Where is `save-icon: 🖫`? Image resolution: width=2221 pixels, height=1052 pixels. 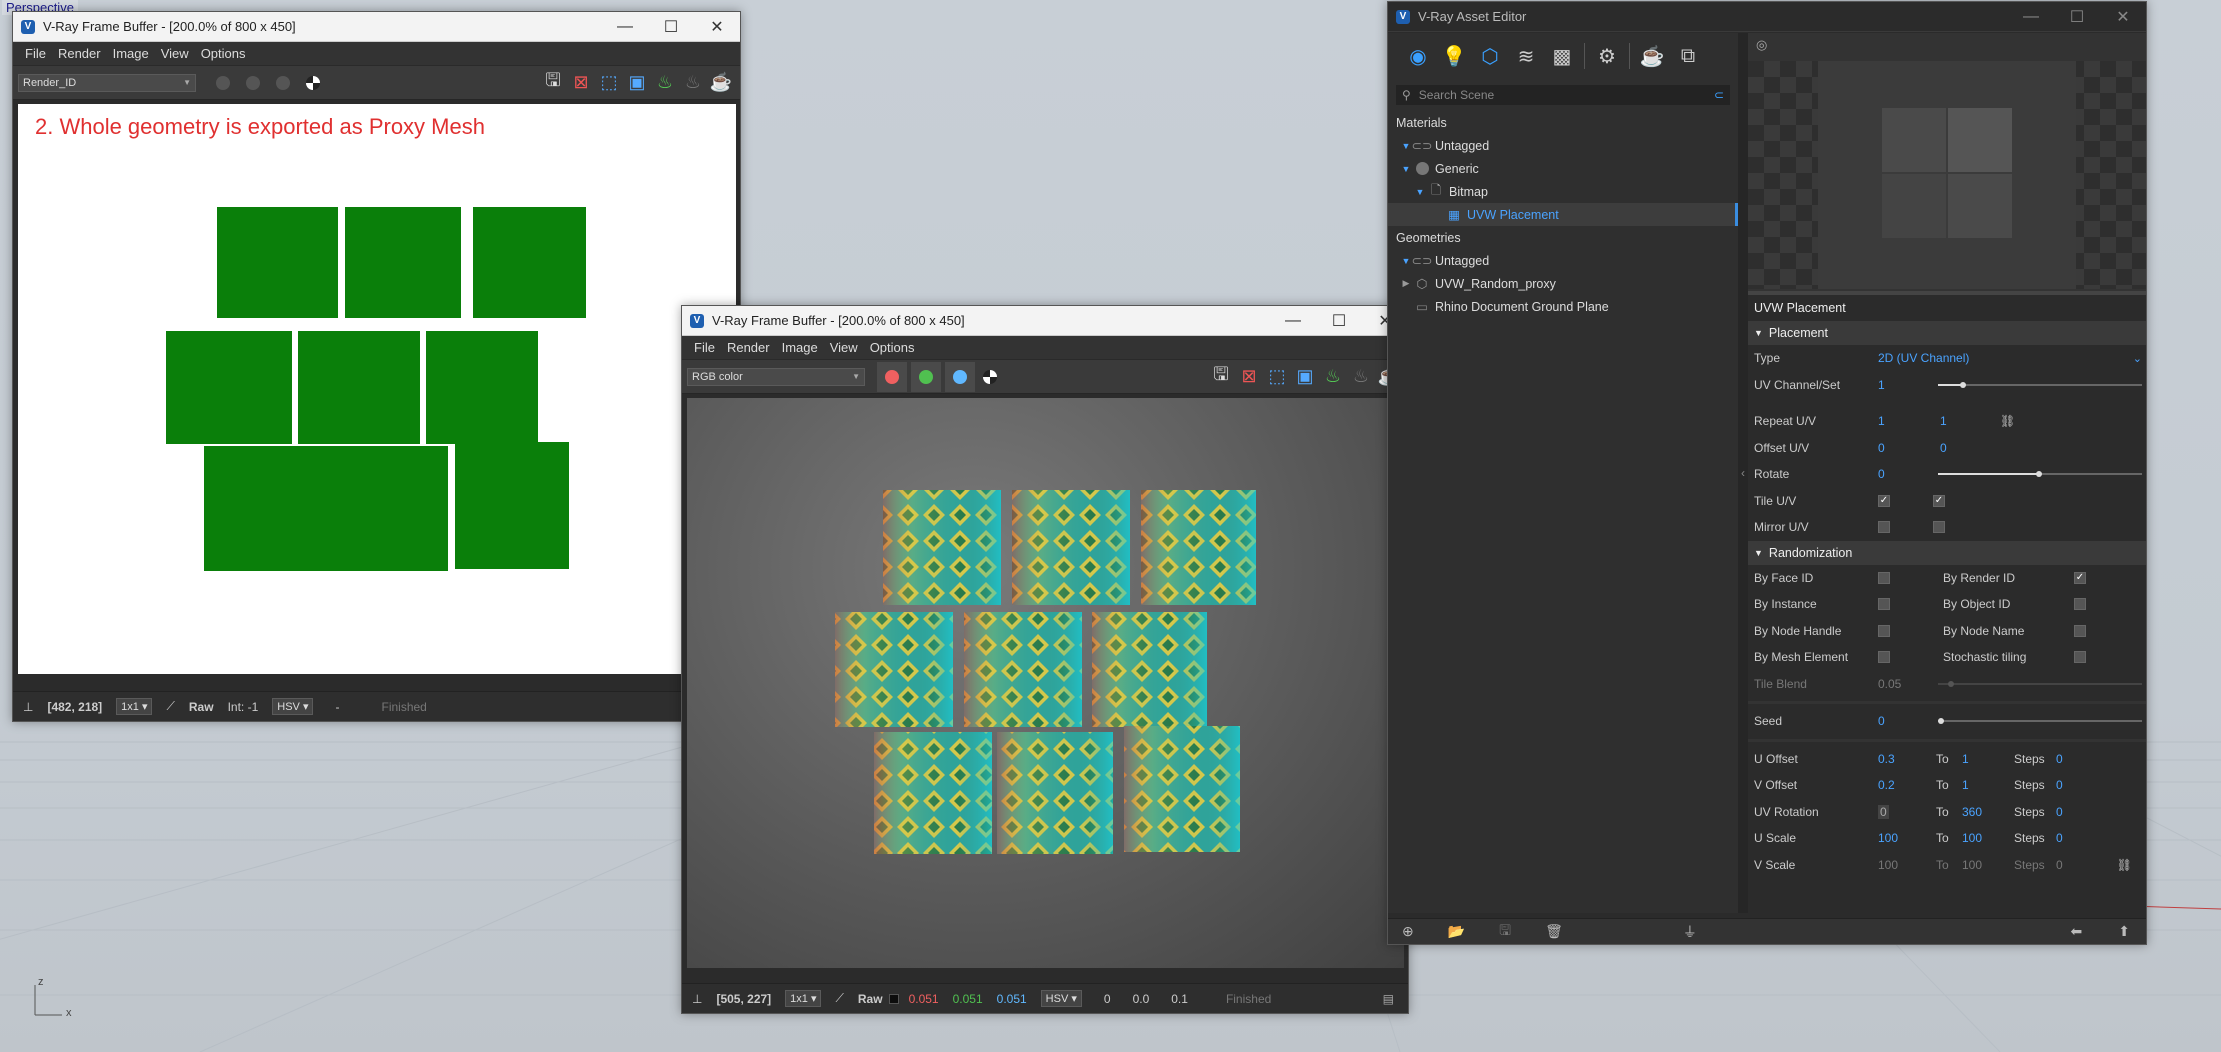 save-icon: 🖫 is located at coordinates (1221, 377).